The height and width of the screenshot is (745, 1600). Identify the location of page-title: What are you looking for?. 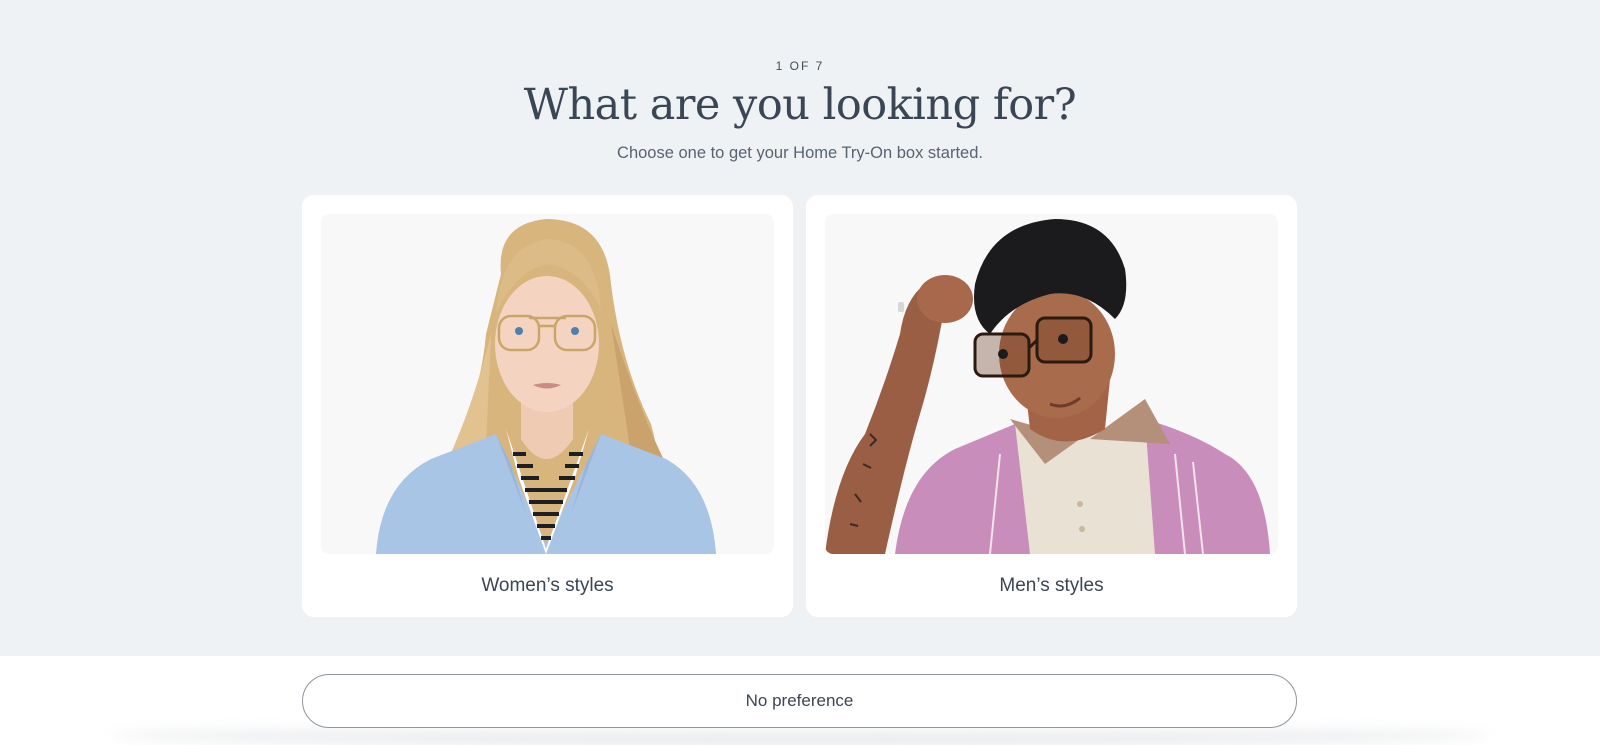
(800, 105).